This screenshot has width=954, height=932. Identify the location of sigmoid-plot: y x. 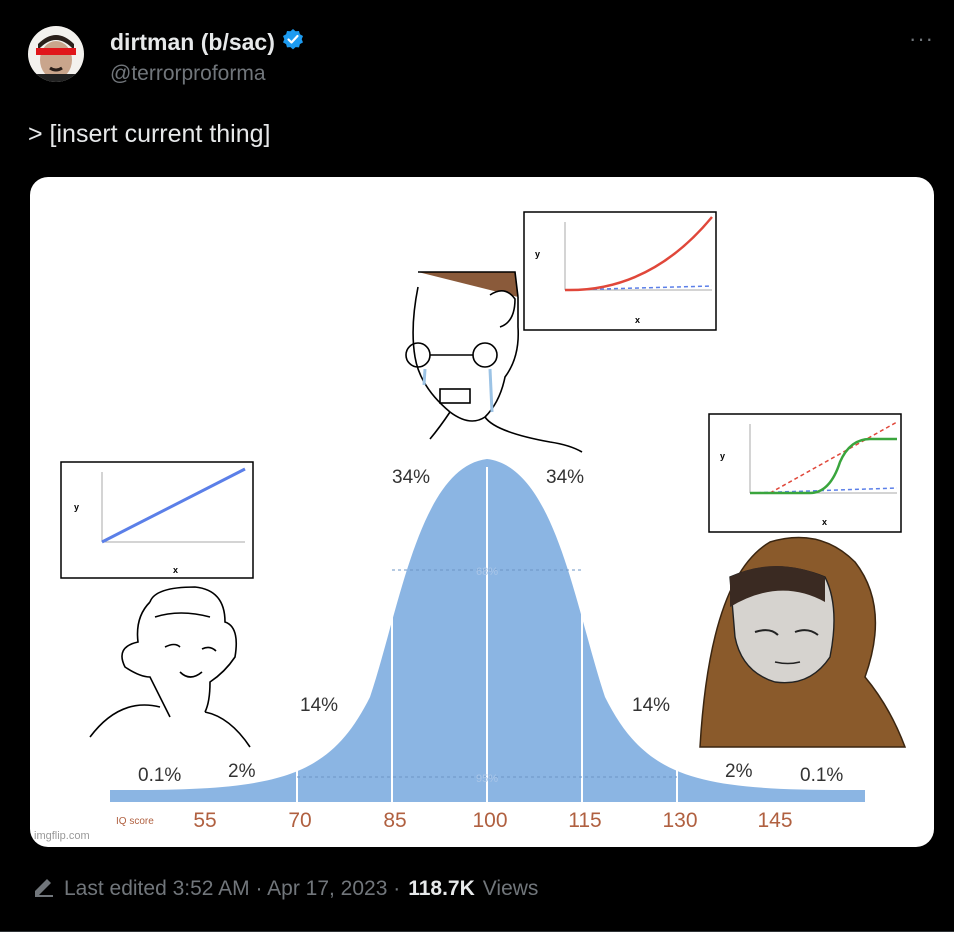
(805, 473).